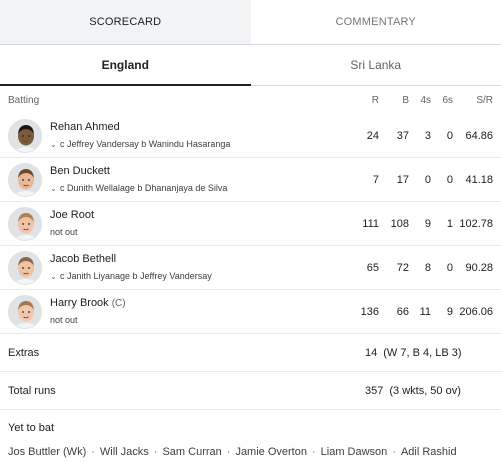 Image resolution: width=501 pixels, height=462 pixels. I want to click on balls-header: B, so click(405, 100).